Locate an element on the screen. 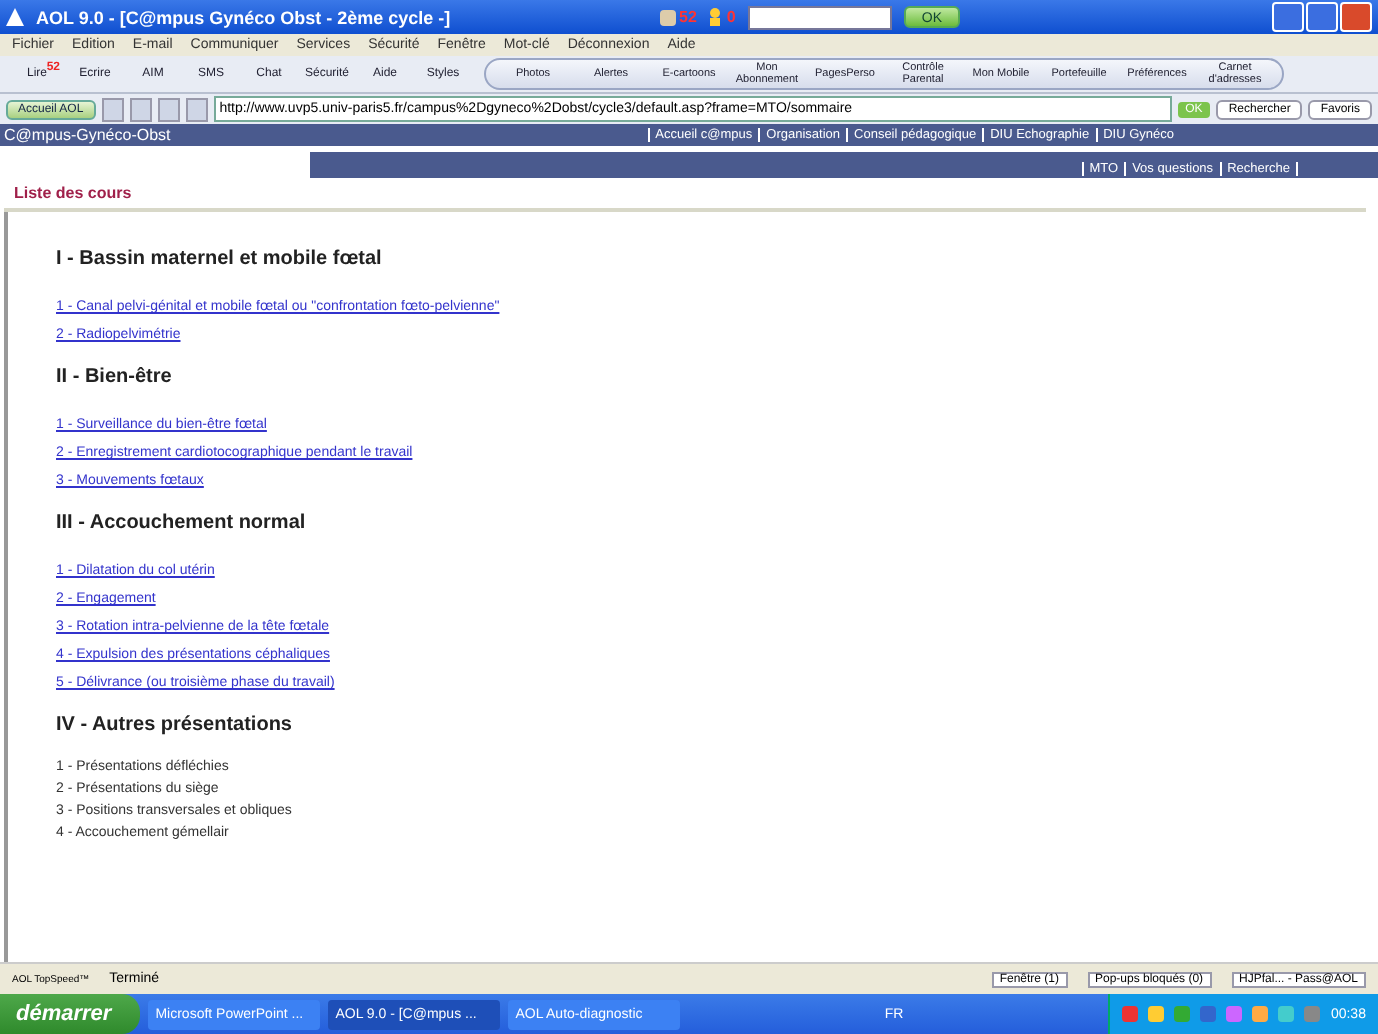 The image size is (1378, 1034). section-heading: II - Bien-être is located at coordinates (115, 377).